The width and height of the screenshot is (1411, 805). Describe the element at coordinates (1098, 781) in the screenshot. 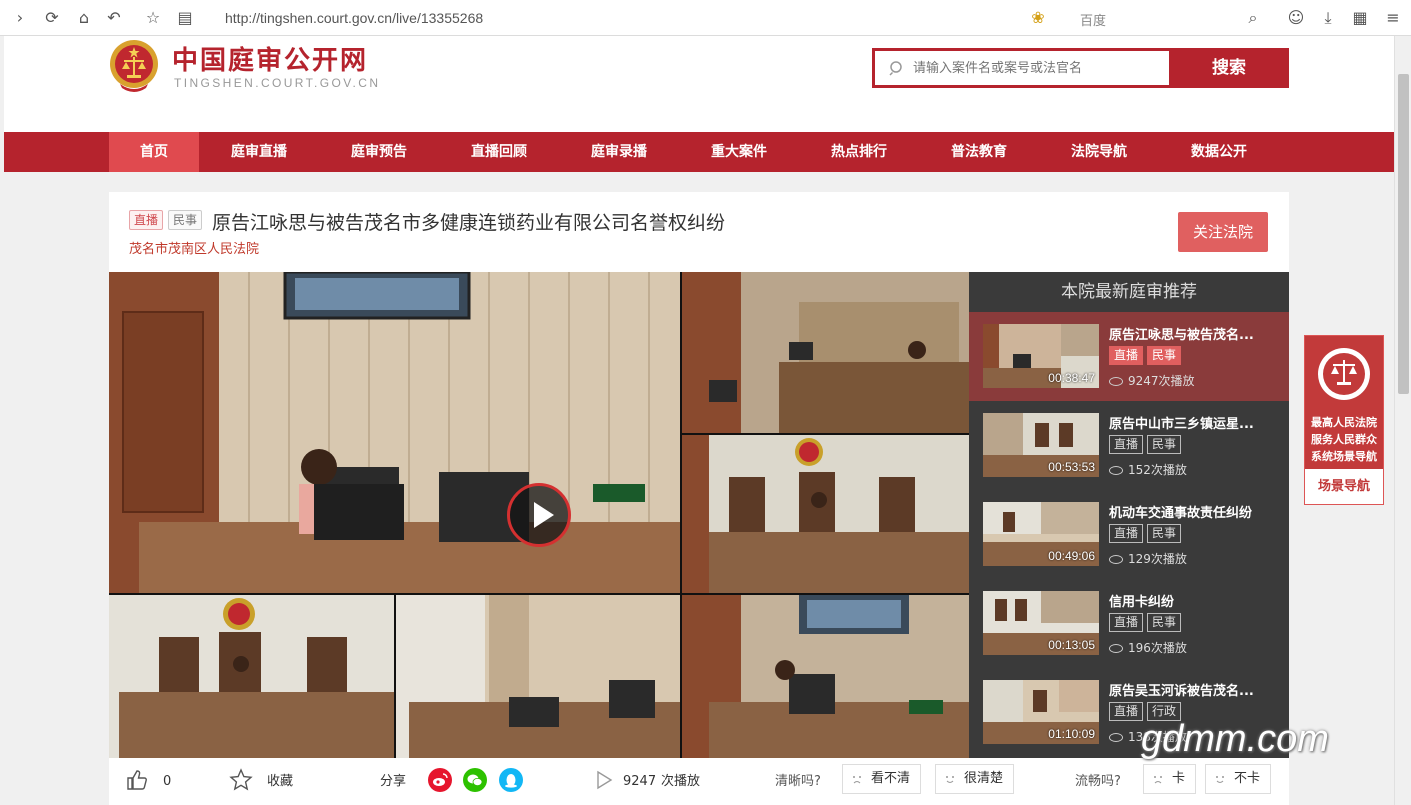

I see `smoothness-question: 流畅吗?` at that location.